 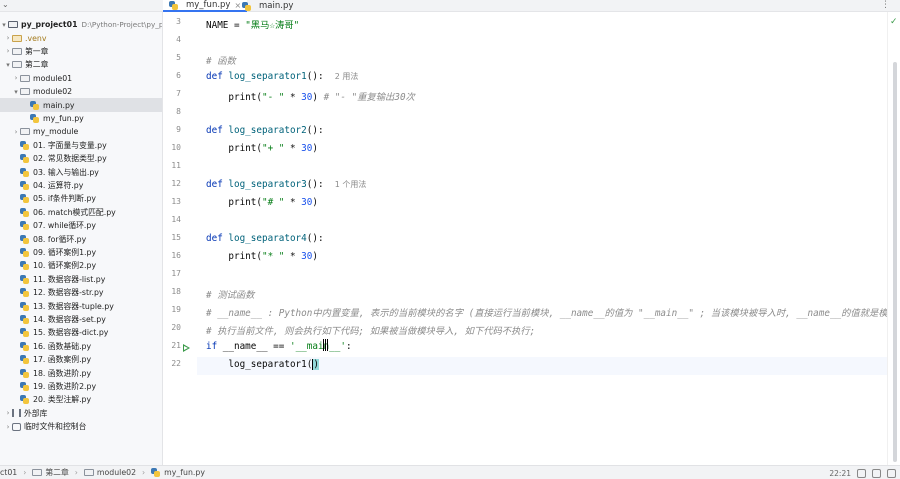 I want to click on settings-icon, so click(x=861, y=473).